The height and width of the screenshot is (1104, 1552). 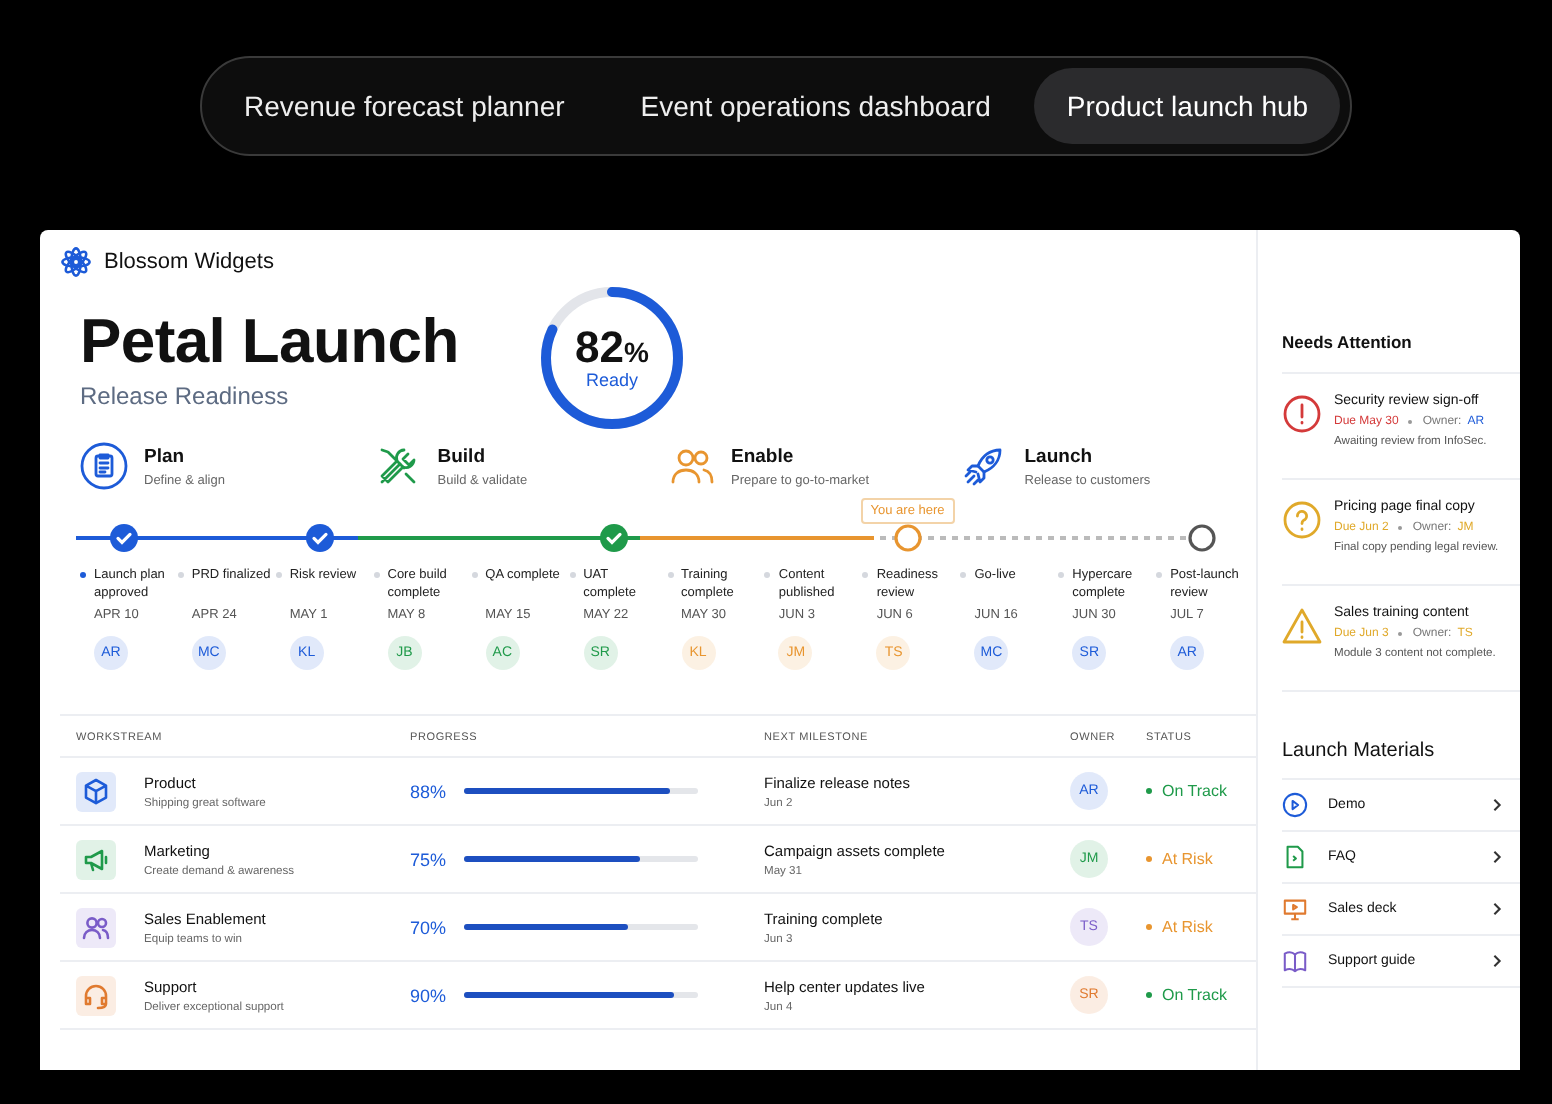 I want to click on progress-percent: 90%, so click(x=429, y=995).